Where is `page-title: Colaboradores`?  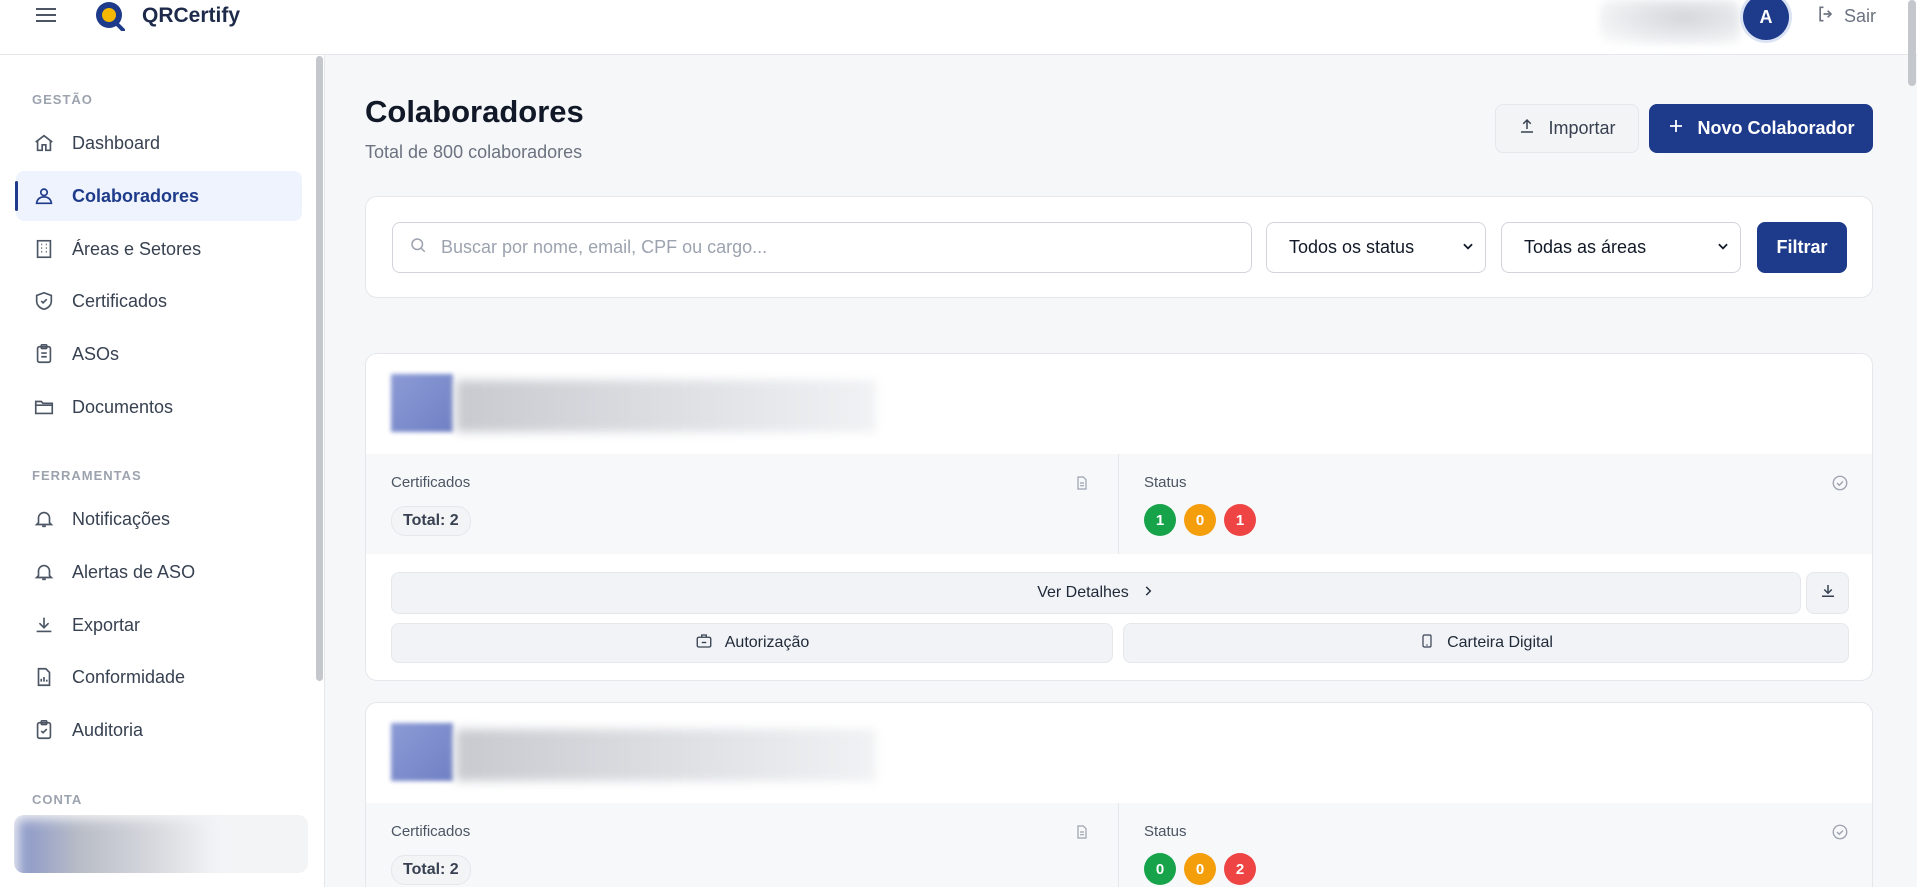 page-title: Colaboradores is located at coordinates (474, 111).